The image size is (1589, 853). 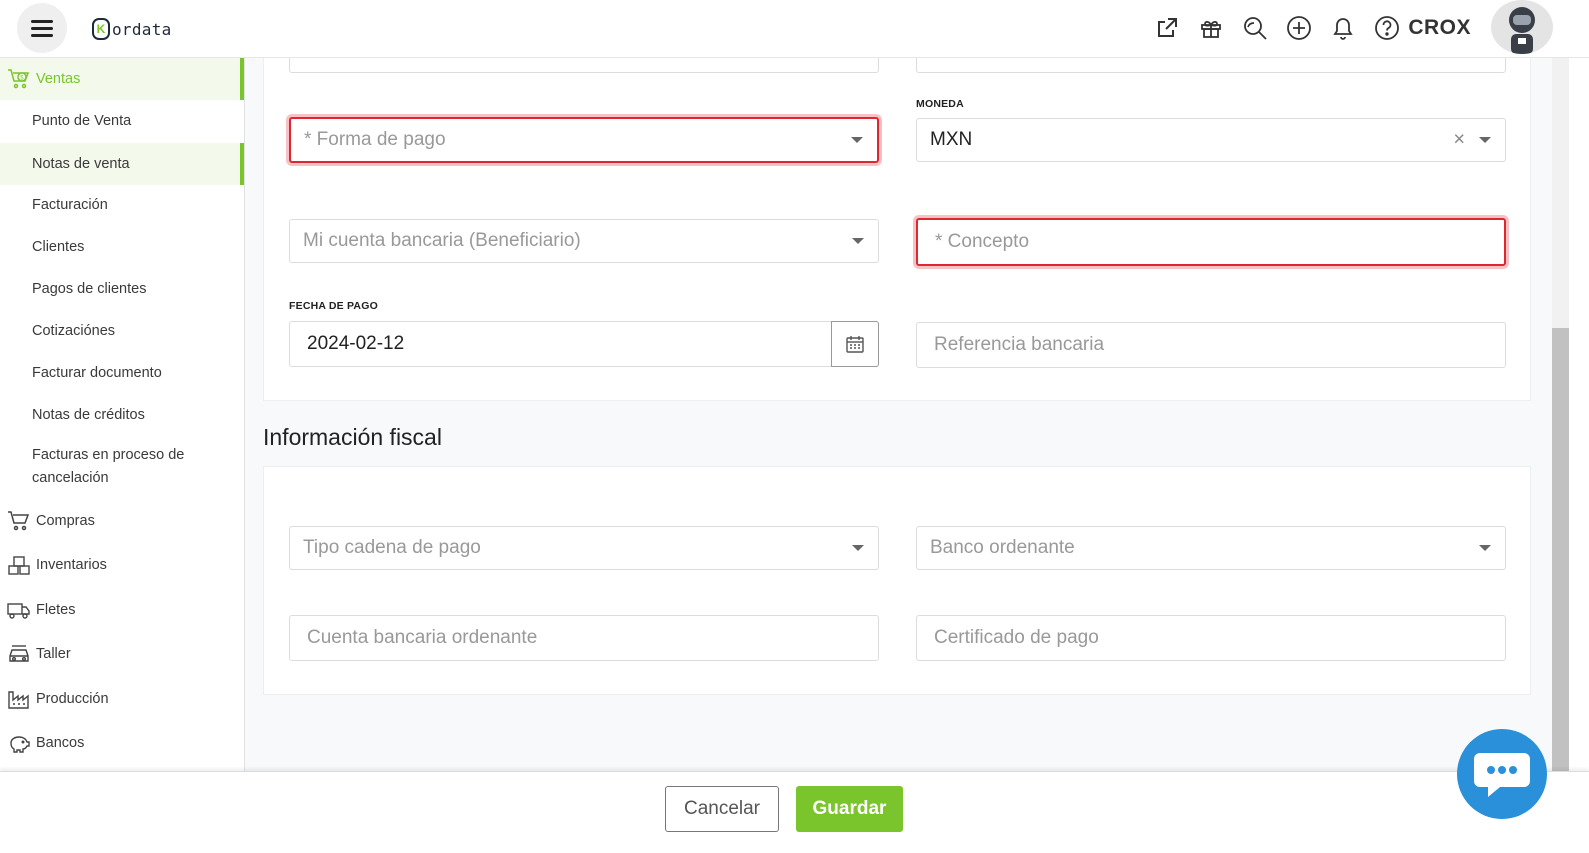 What do you see at coordinates (71, 565) in the screenshot?
I see `sidebar-item-label: Inventarios` at bounding box center [71, 565].